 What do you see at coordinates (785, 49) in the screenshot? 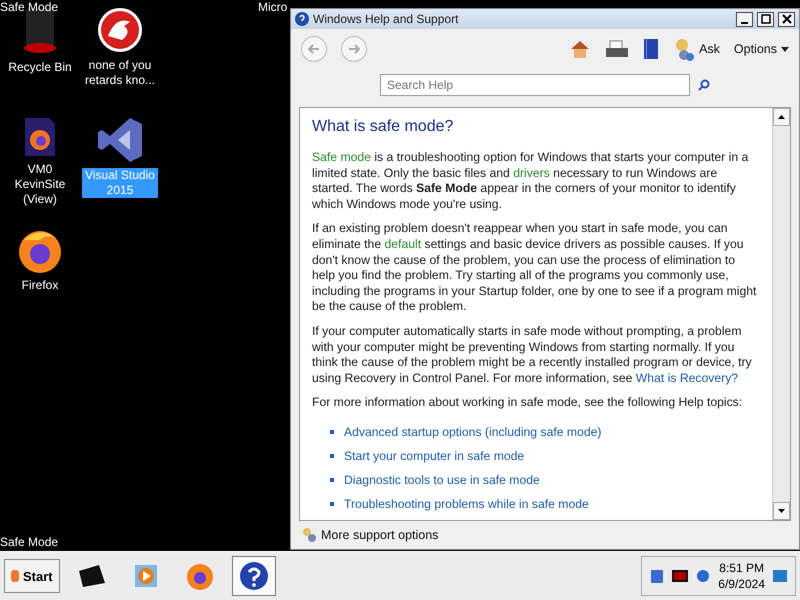
I see `caret-icon` at bounding box center [785, 49].